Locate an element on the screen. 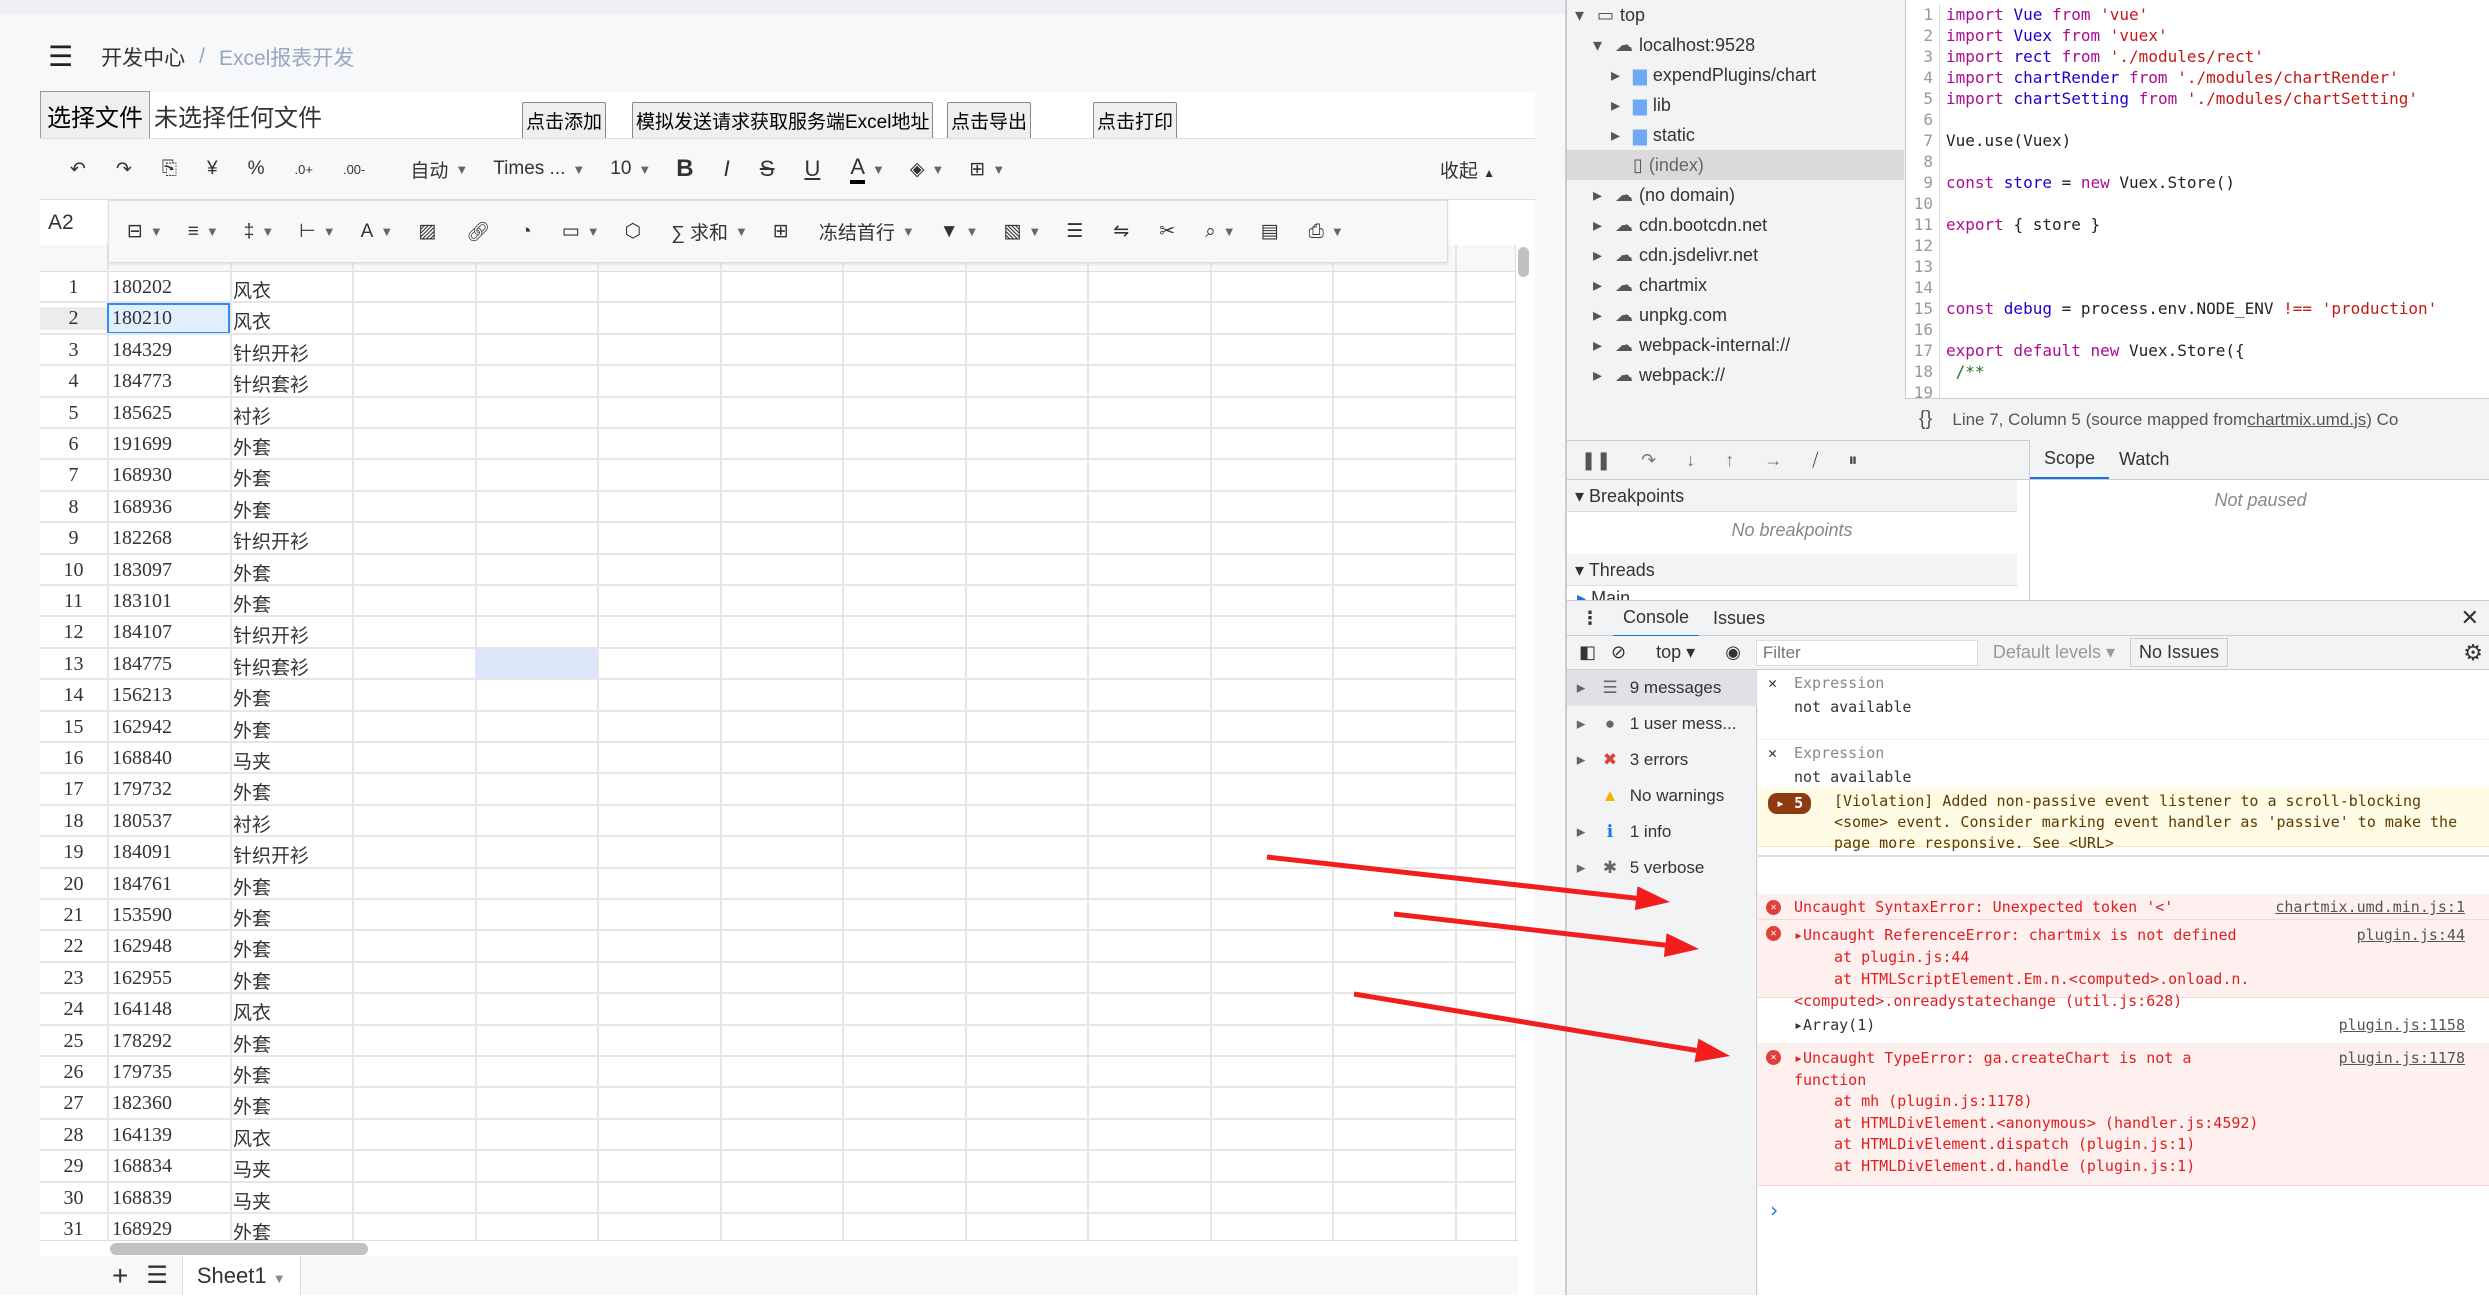  table-row: 8 168936 外套 is located at coordinates (779, 508).